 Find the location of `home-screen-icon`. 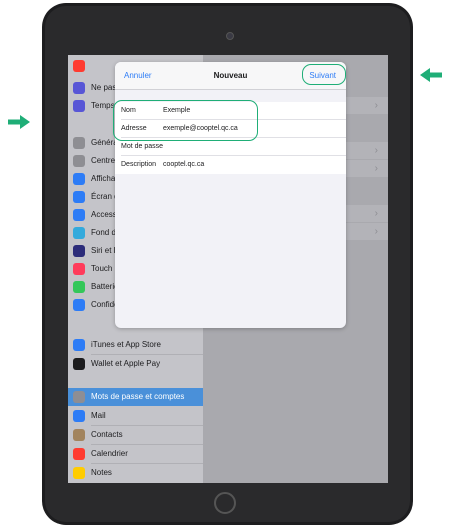

home-screen-icon is located at coordinates (79, 197).